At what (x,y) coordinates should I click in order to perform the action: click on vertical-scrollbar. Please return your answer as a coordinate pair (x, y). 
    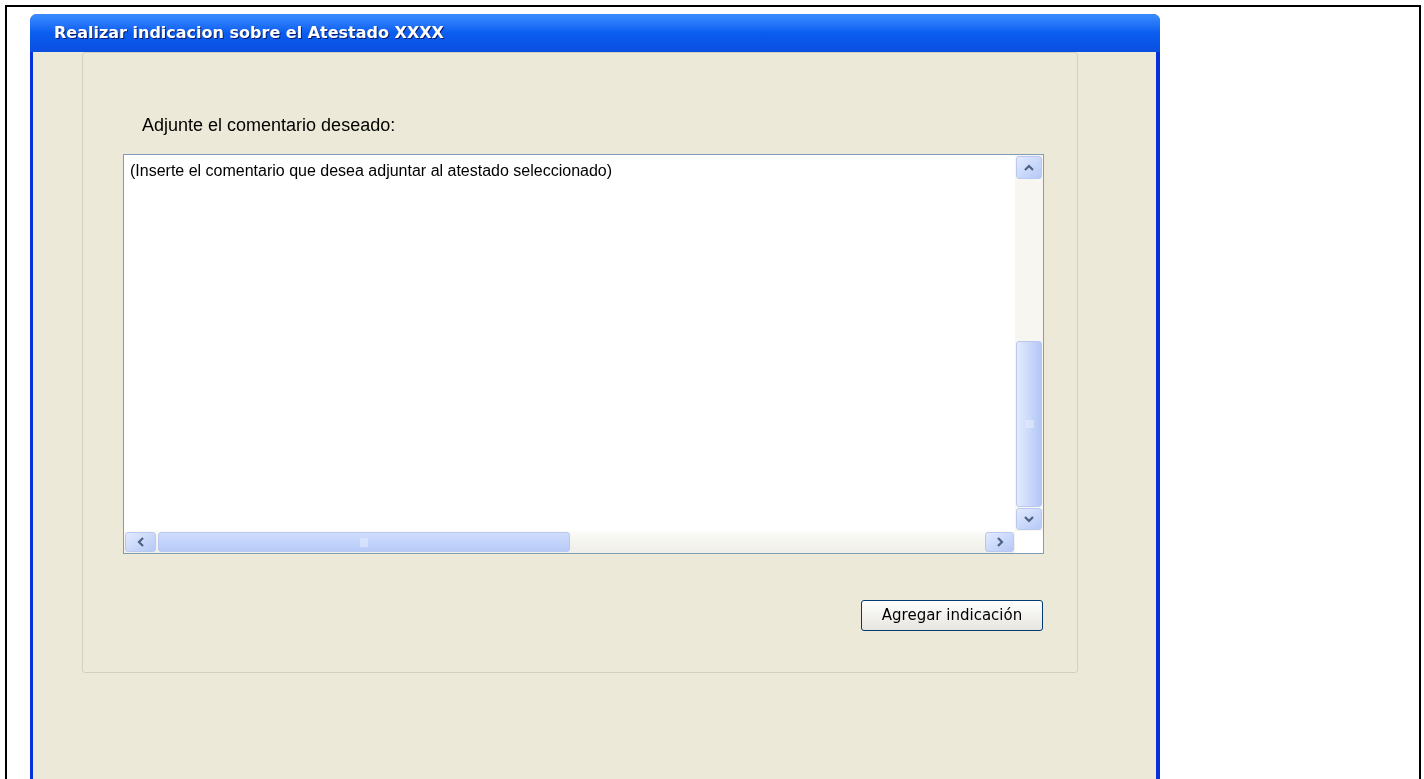
    Looking at the image, I should click on (1029, 343).